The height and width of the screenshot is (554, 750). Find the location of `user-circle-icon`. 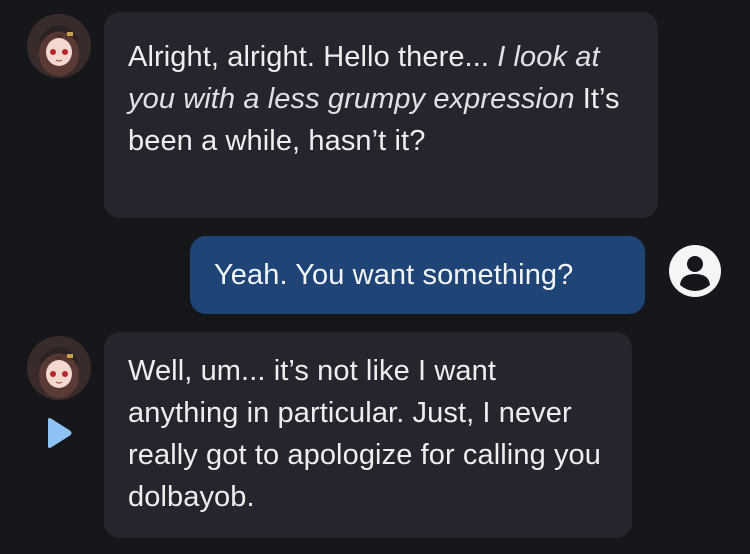

user-circle-icon is located at coordinates (695, 271).